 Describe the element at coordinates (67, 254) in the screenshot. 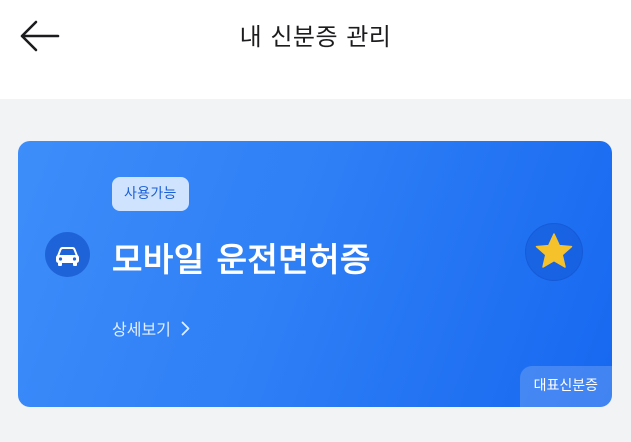

I see `car-icon` at that location.